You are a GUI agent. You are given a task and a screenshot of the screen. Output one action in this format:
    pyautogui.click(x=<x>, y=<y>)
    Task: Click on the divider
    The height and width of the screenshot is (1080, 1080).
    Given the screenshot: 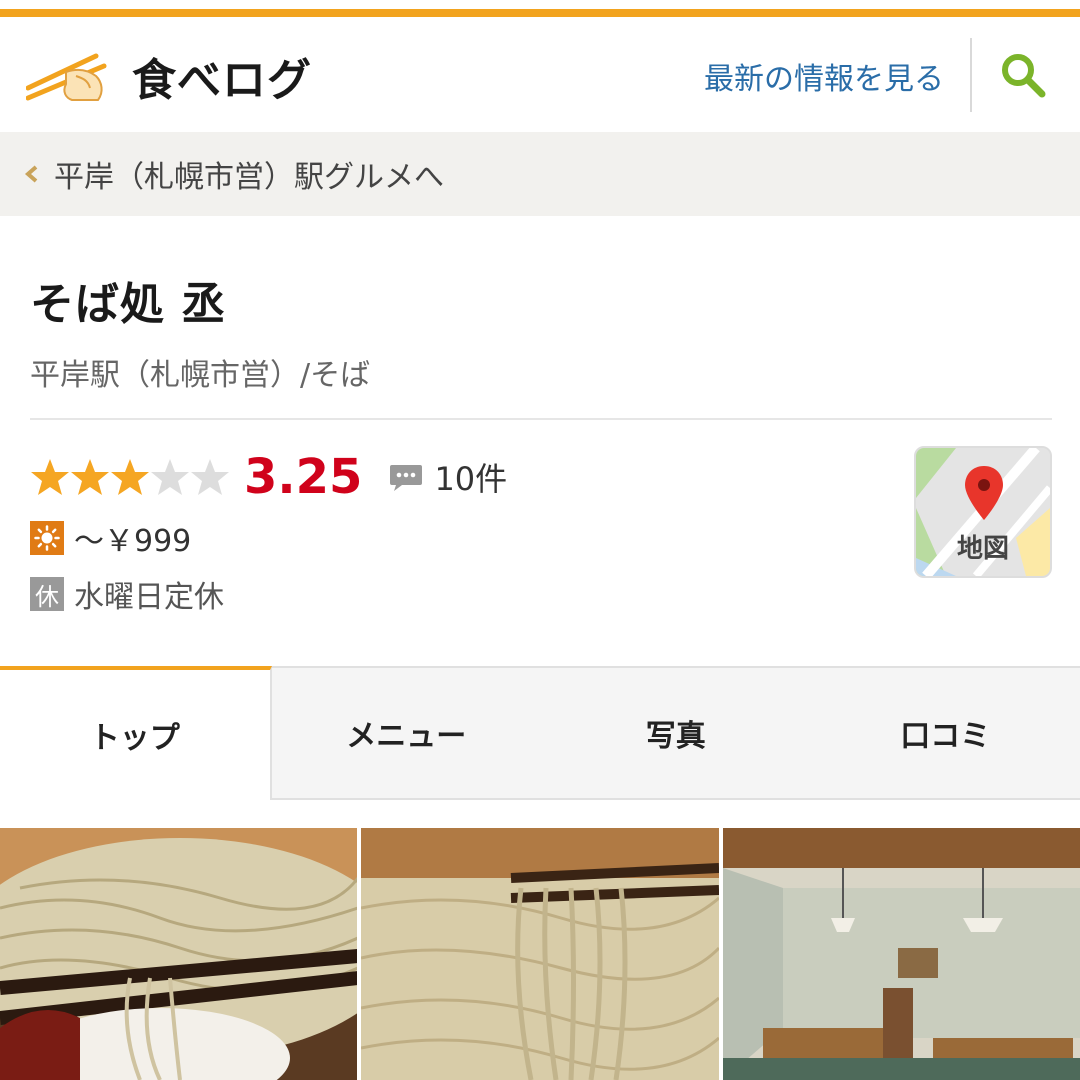 What is the action you would take?
    pyautogui.click(x=541, y=419)
    